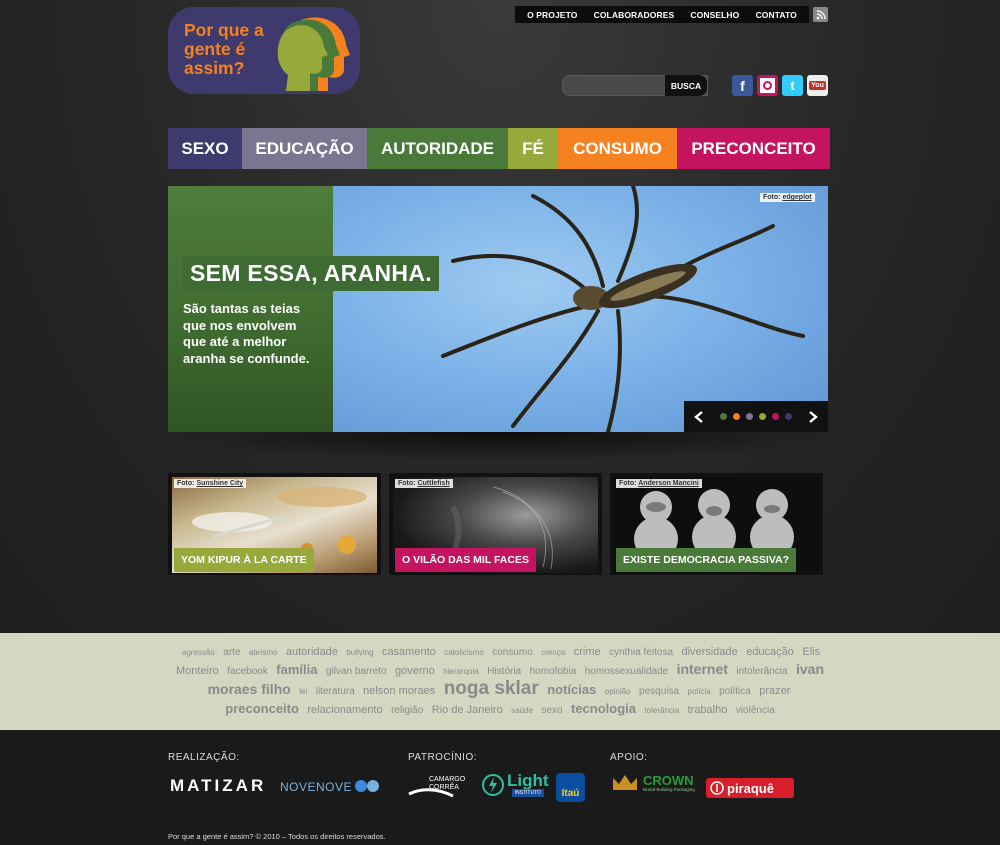  Describe the element at coordinates (750, 788) in the screenshot. I see `piraque-logo: piraquê` at that location.